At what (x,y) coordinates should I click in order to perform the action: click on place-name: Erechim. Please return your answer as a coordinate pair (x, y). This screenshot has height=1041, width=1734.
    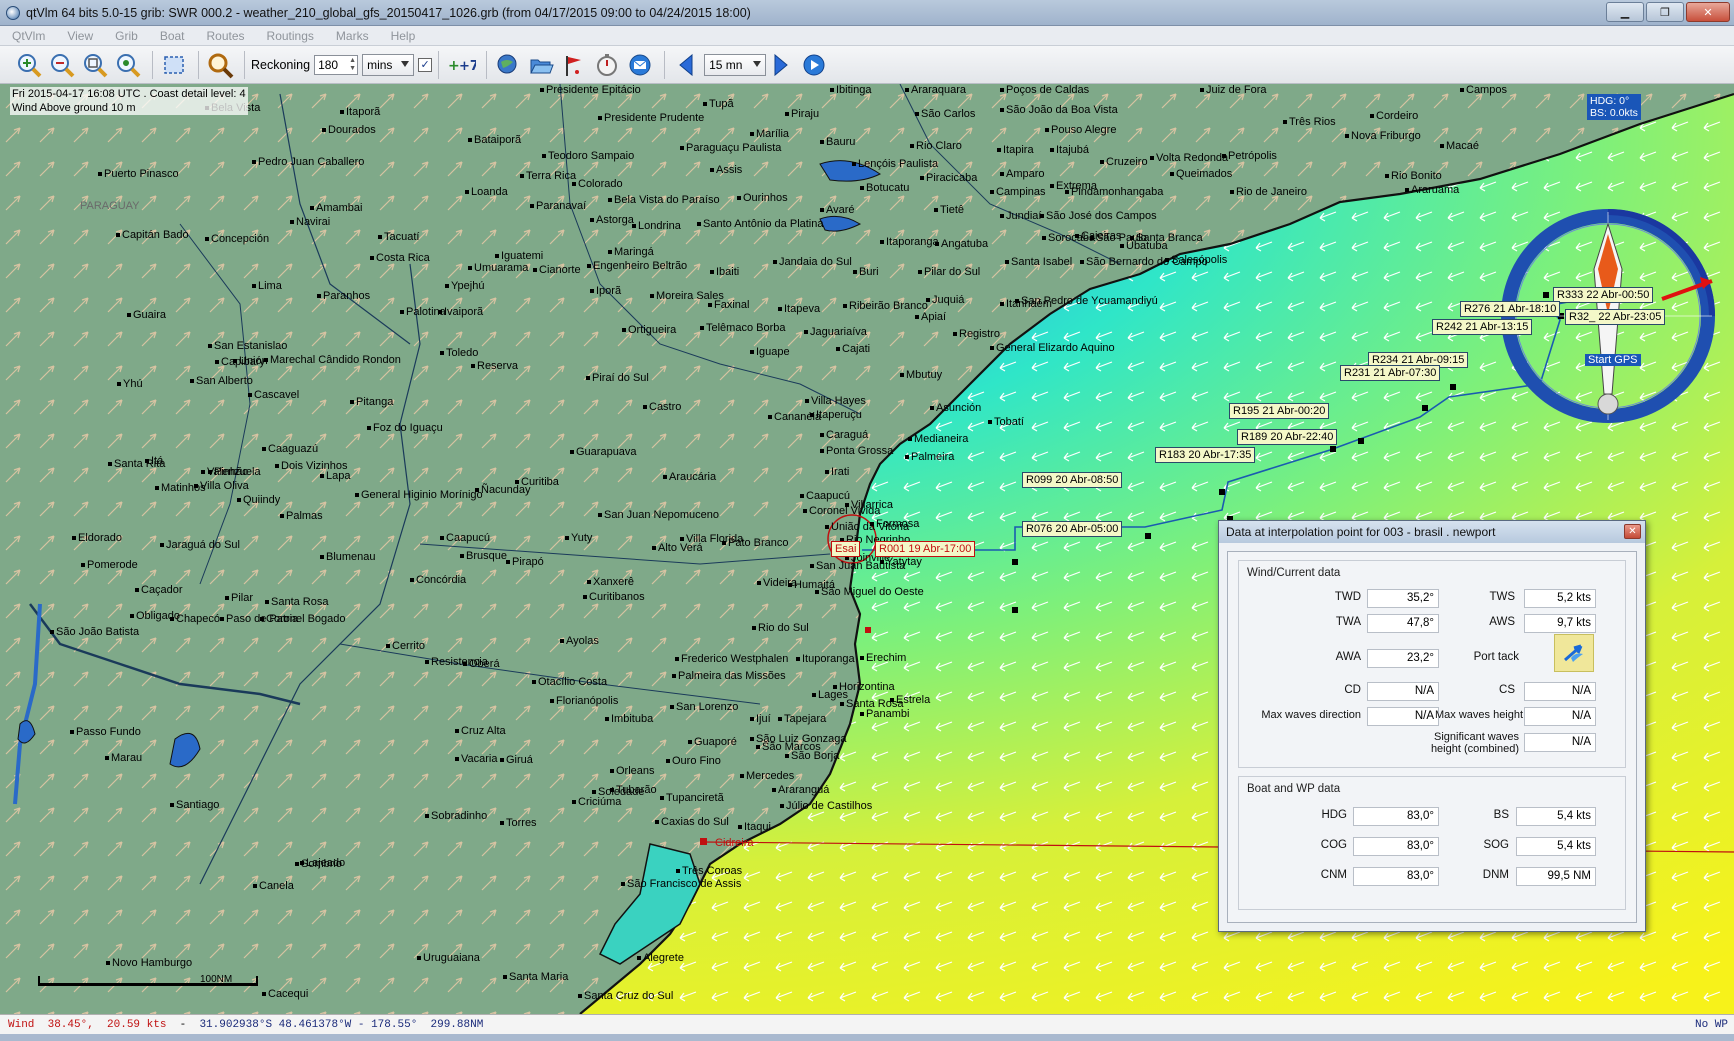
    Looking at the image, I should click on (886, 658).